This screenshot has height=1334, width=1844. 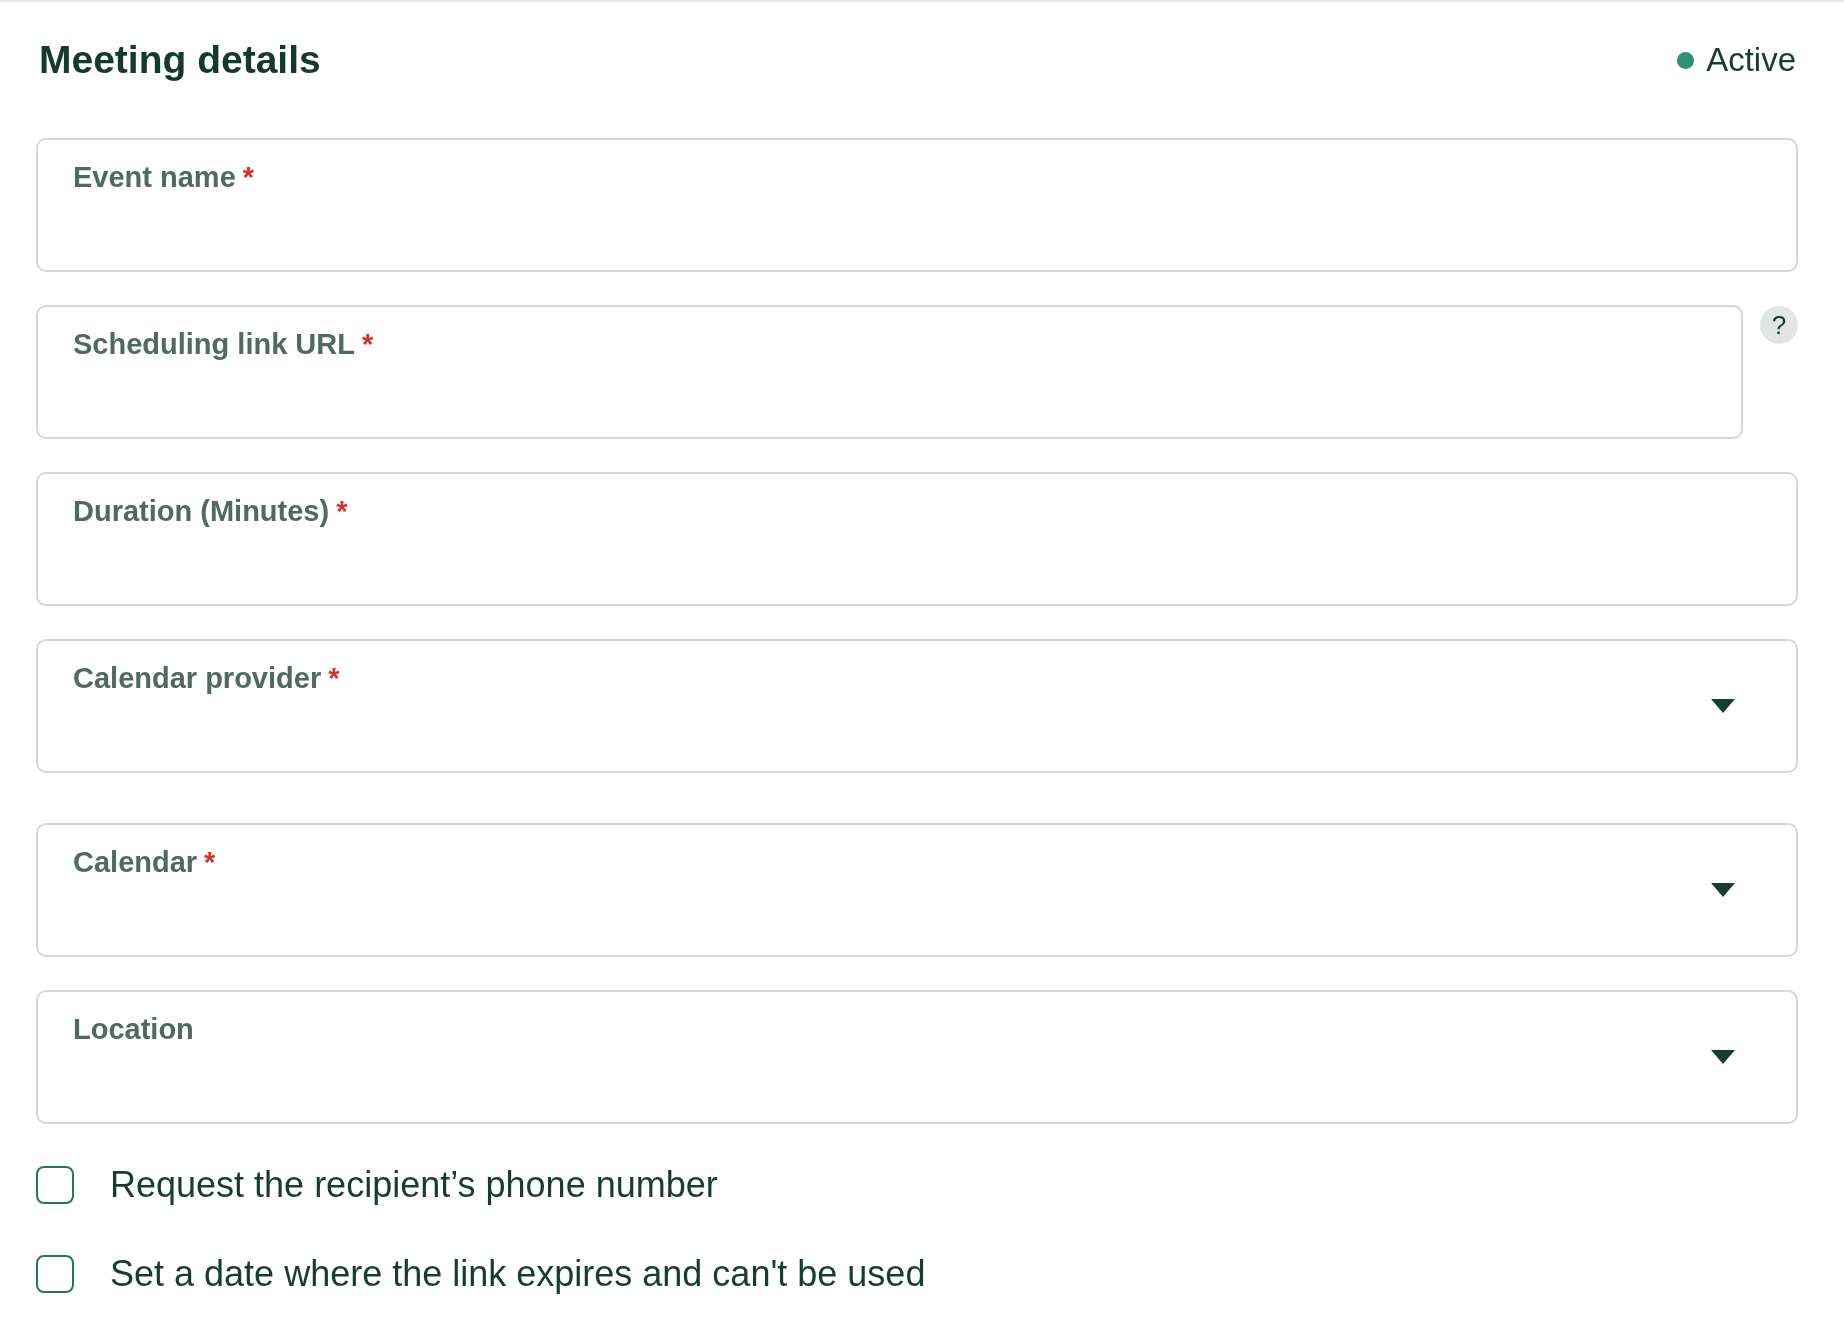 I want to click on field-label: Calendar, so click(x=135, y=862).